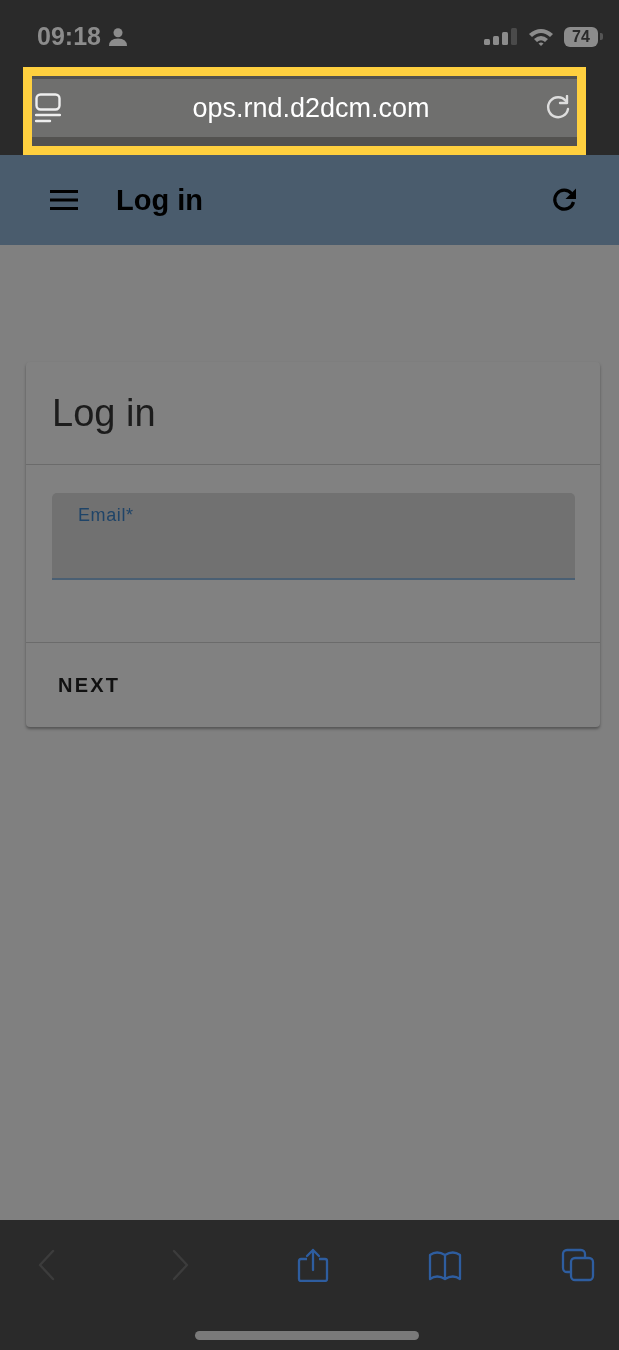 Image resolution: width=619 pixels, height=1350 pixels. I want to click on card-title: Log in, so click(104, 413).